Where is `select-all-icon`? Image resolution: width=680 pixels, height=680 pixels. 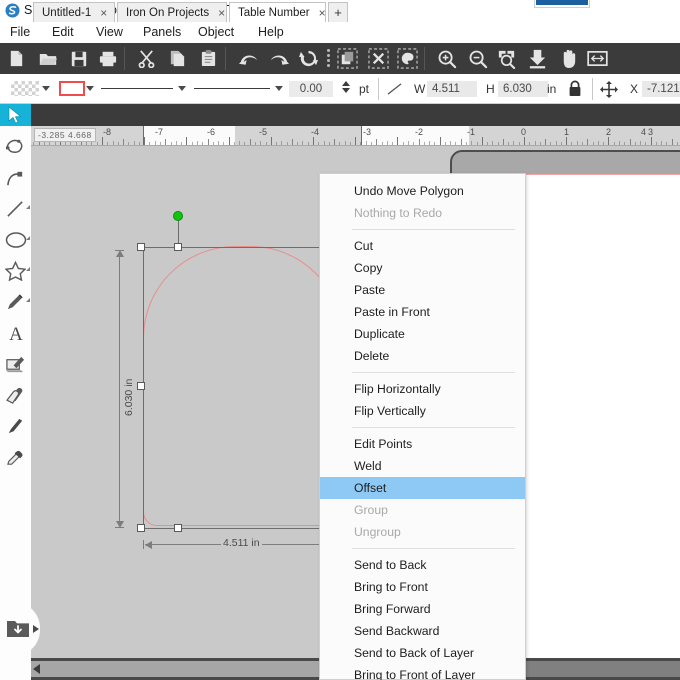
select-all-icon is located at coordinates (347, 58).